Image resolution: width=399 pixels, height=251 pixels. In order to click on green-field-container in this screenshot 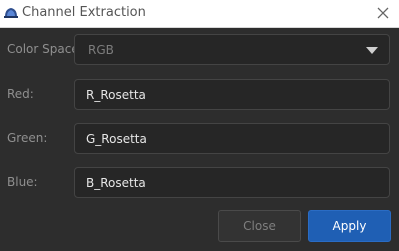, I will do `click(232, 138)`.